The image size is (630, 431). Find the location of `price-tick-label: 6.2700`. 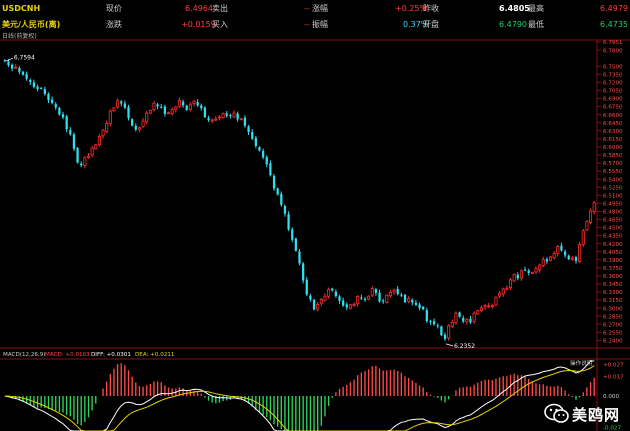

price-tick-label: 6.2700 is located at coordinates (613, 325).